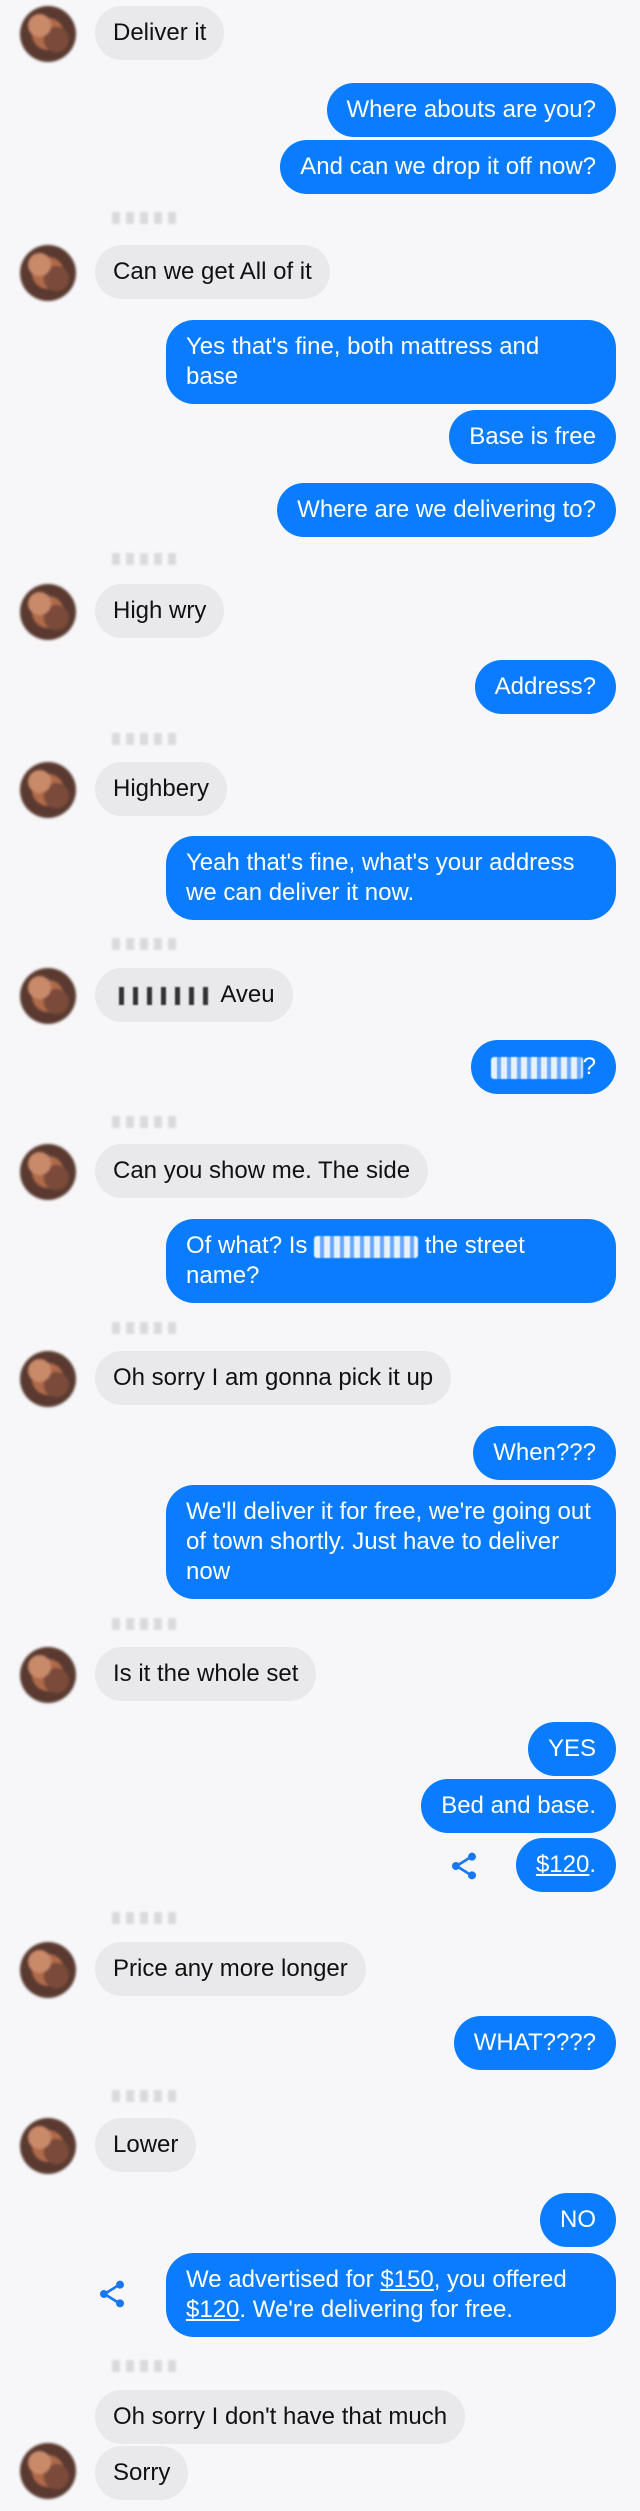 The image size is (640, 2511). I want to click on incoming-message: Aveu, so click(194, 995).